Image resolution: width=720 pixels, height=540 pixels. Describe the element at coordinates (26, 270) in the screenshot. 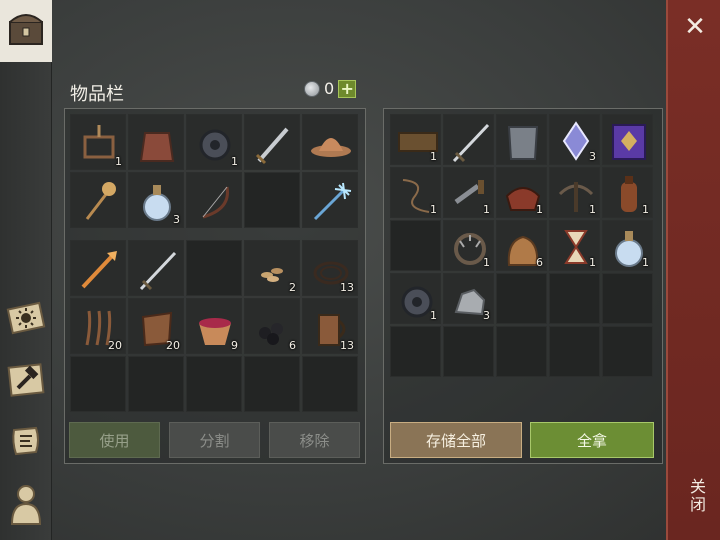

I see `sidebar` at that location.